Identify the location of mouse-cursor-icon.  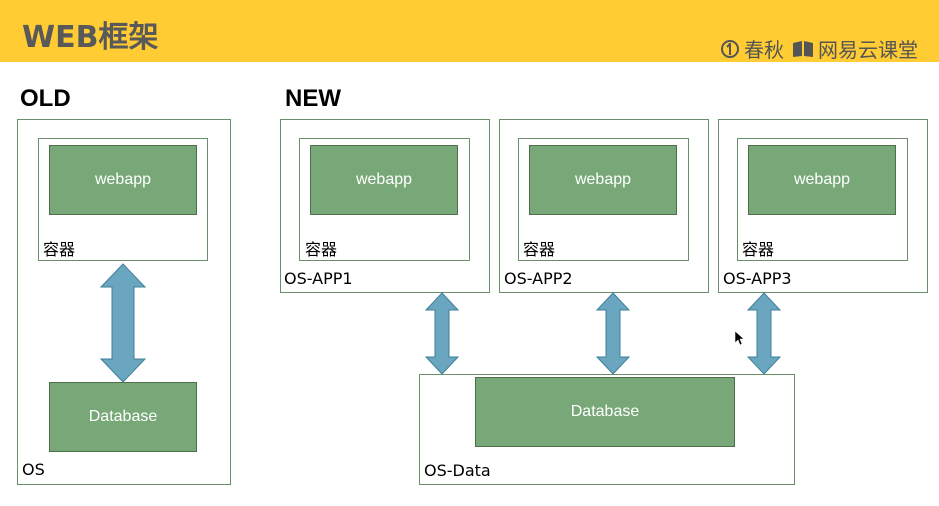
(739, 338).